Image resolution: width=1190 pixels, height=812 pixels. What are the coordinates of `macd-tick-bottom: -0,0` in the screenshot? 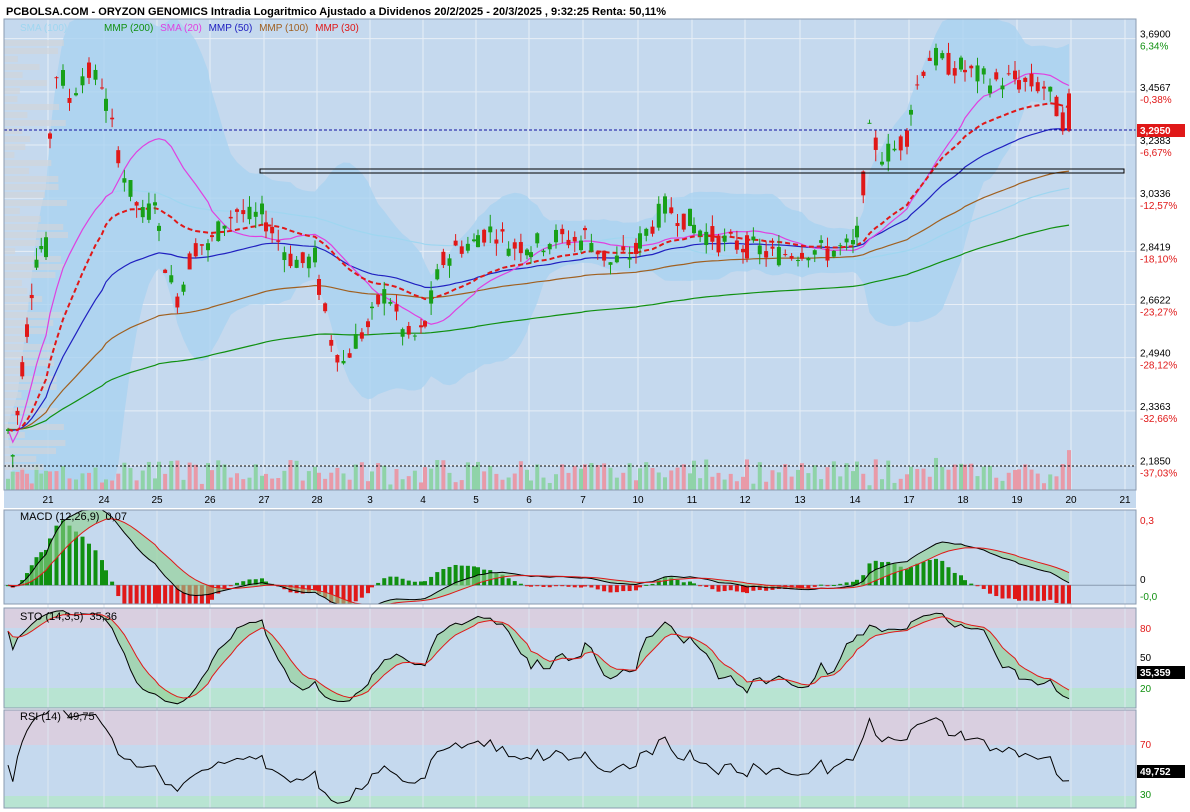 It's located at (1149, 597).